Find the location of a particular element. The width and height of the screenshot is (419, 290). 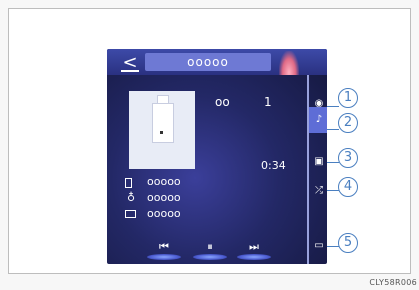

music-note-icon: ♪ is located at coordinates (319, 120).